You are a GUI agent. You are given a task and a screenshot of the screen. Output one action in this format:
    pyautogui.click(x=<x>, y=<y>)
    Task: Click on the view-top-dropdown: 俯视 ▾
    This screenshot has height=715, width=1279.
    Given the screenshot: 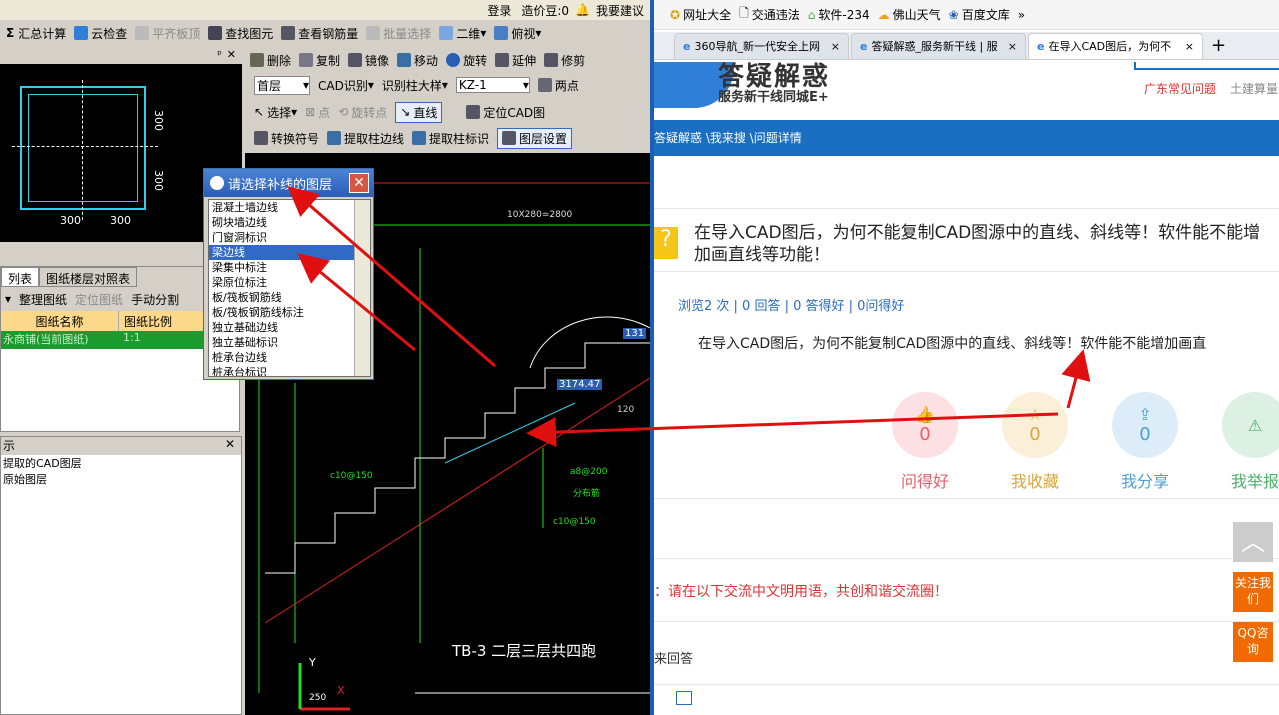 What is the action you would take?
    pyautogui.click(x=517, y=33)
    